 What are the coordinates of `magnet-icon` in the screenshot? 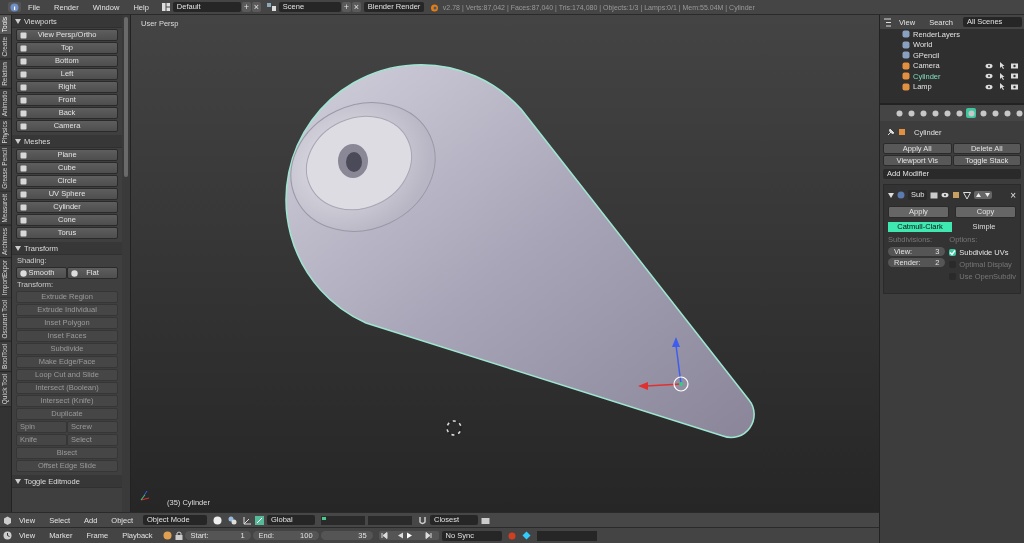 It's located at (423, 520).